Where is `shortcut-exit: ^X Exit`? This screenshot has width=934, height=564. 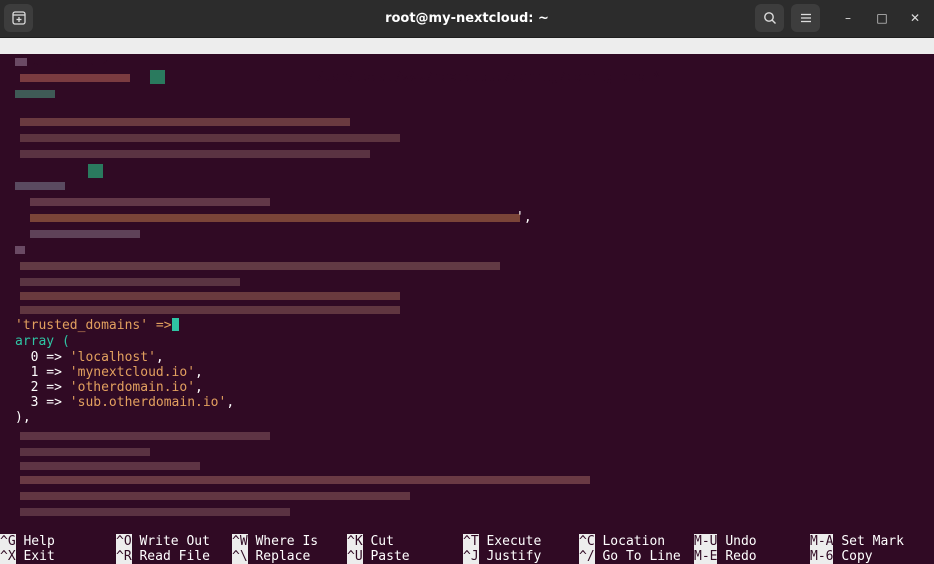
shortcut-exit: ^X Exit is located at coordinates (27, 556).